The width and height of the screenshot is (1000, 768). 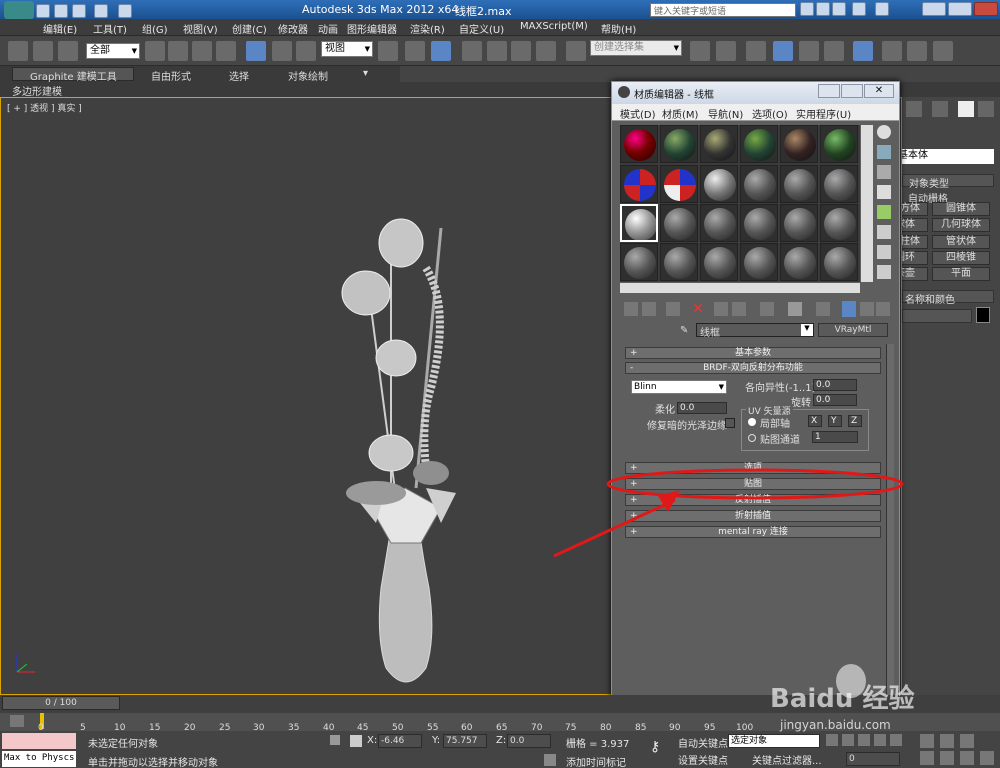 I want to click on link-icon, so click(x=18, y=51).